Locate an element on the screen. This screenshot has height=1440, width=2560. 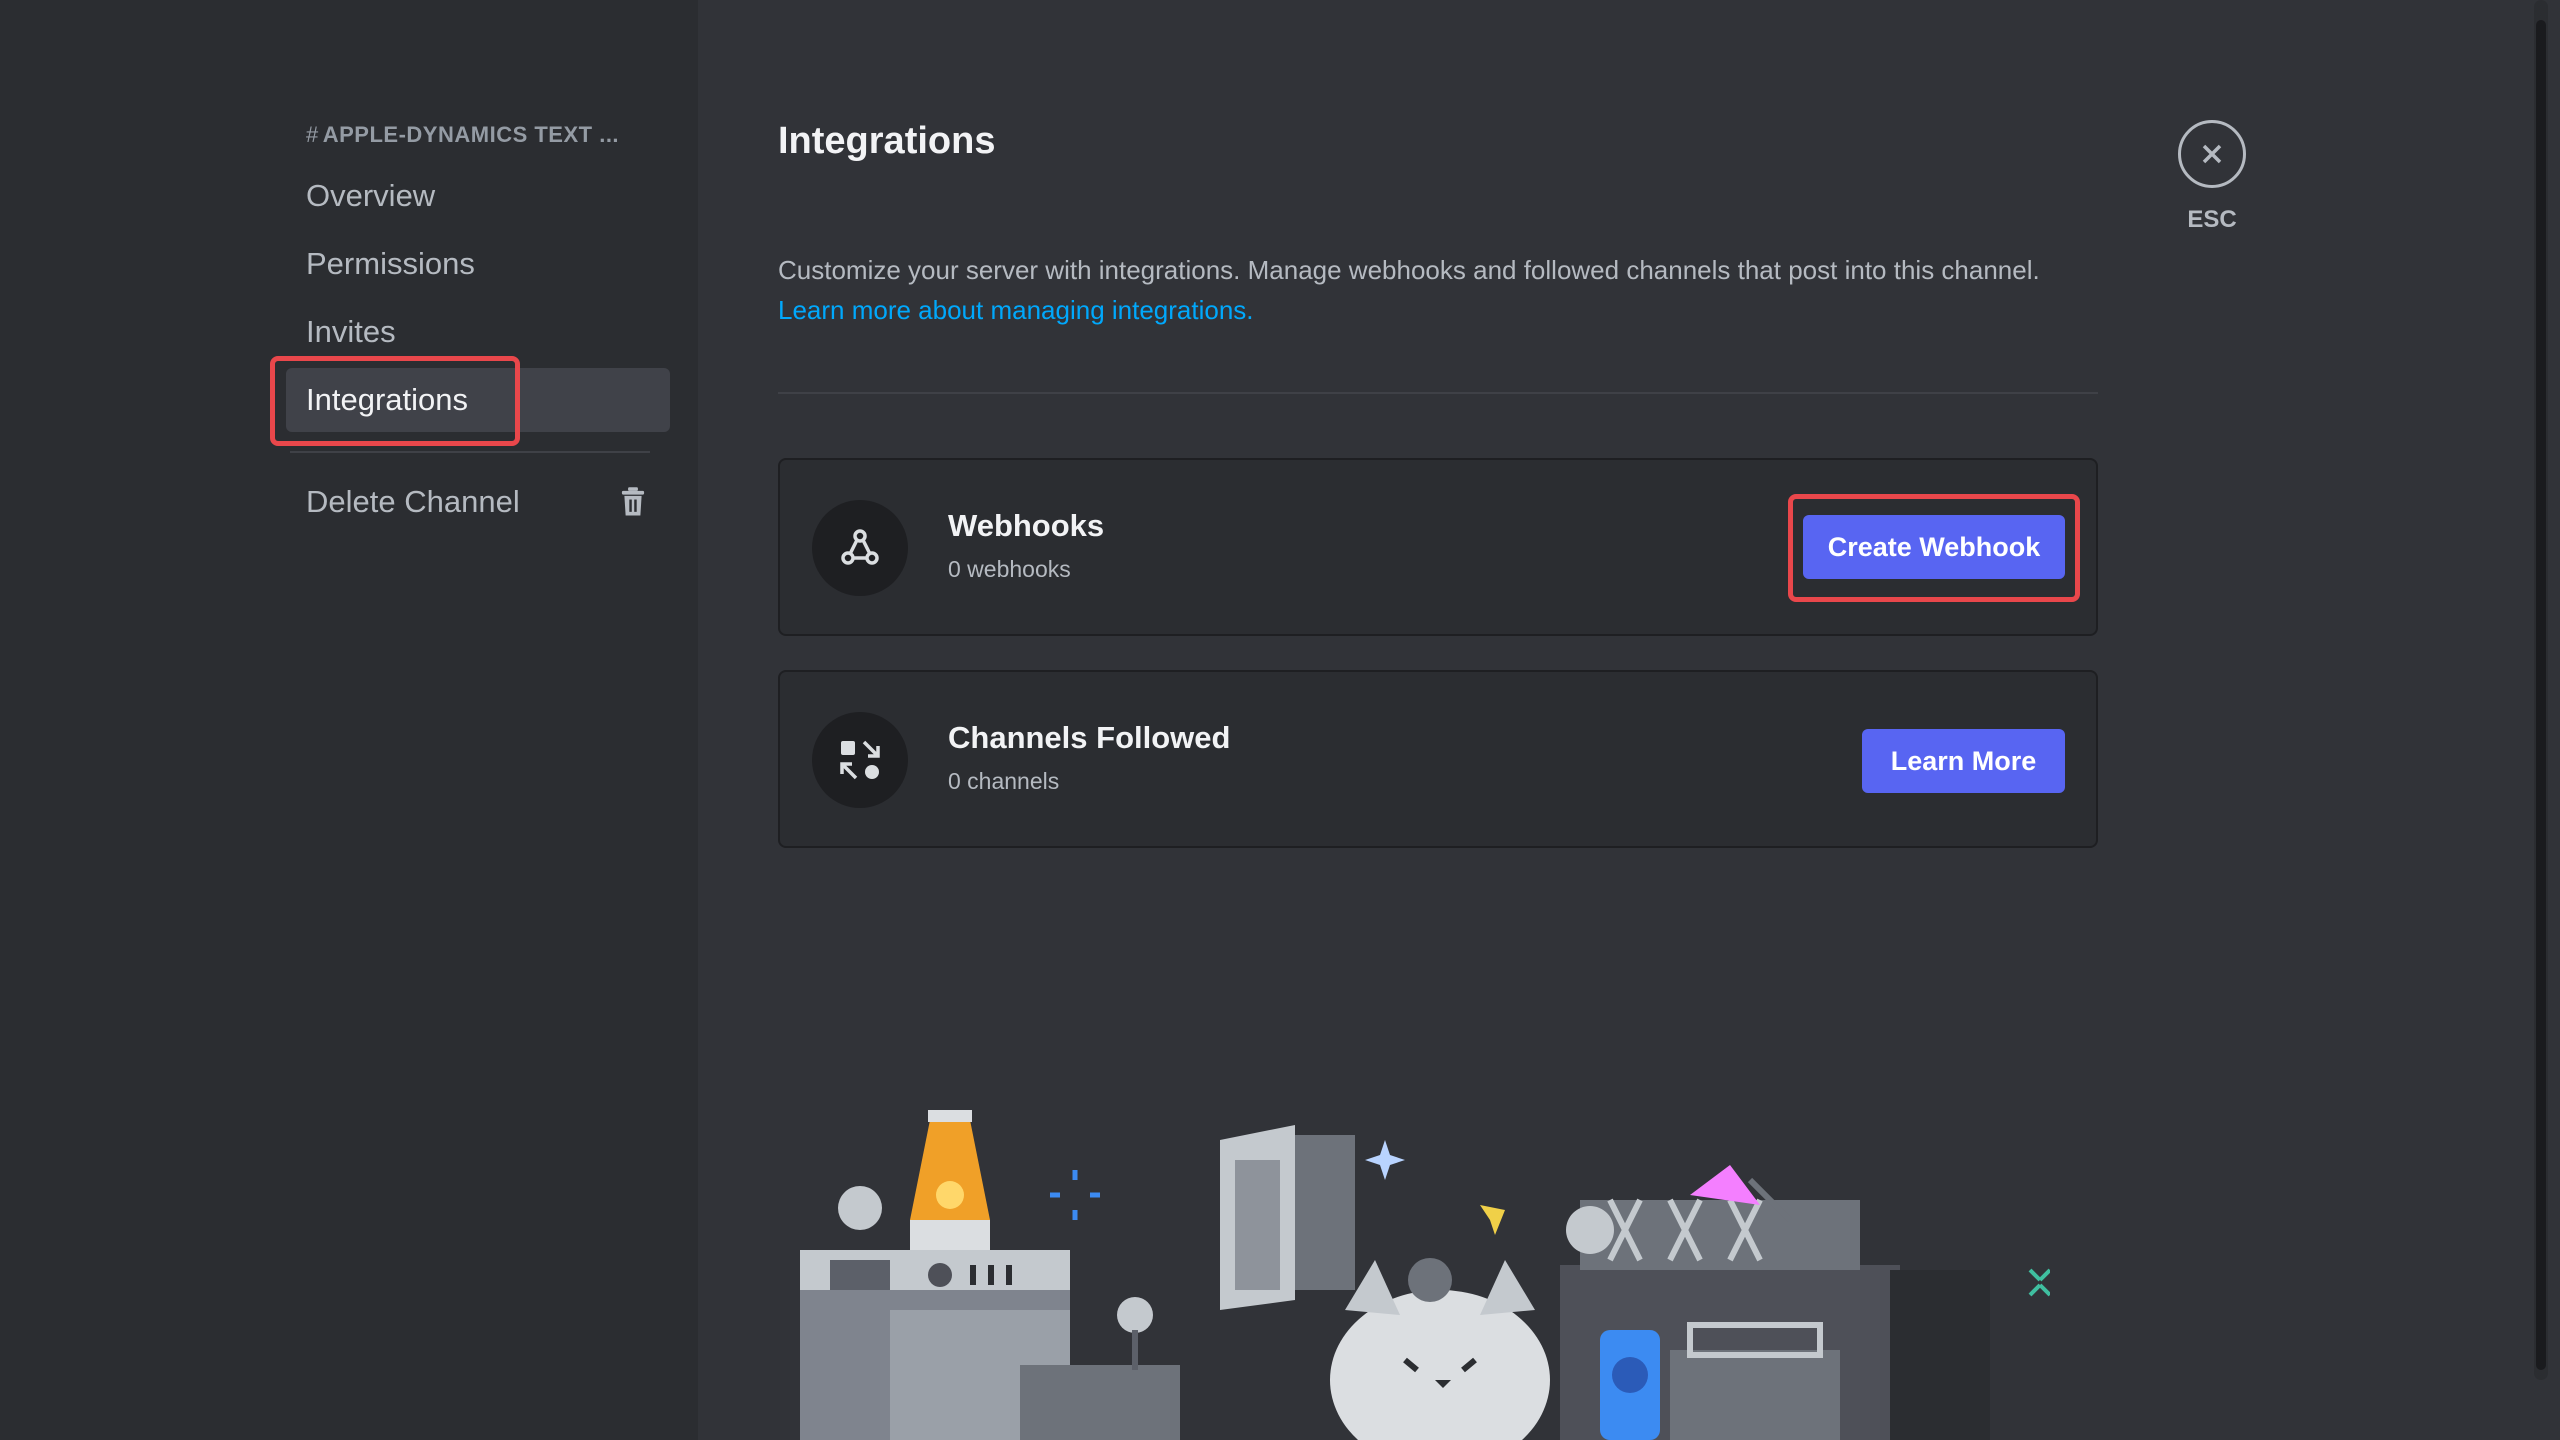
sidebar-divider is located at coordinates (470, 452).